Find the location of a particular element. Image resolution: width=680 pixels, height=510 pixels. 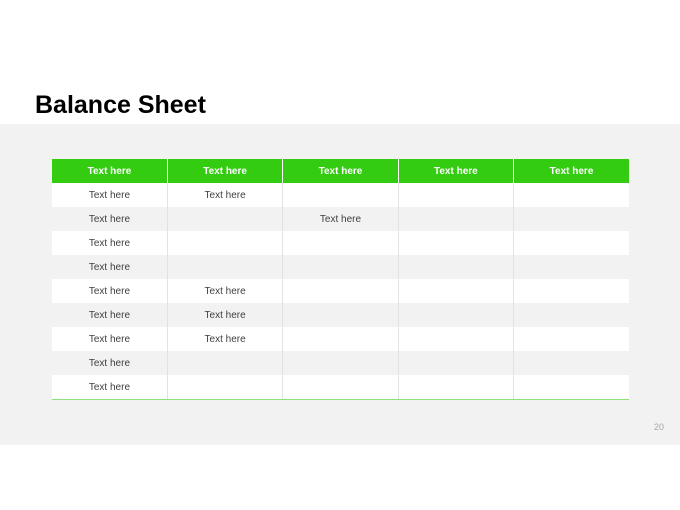

page-number: 20 is located at coordinates (658, 427).